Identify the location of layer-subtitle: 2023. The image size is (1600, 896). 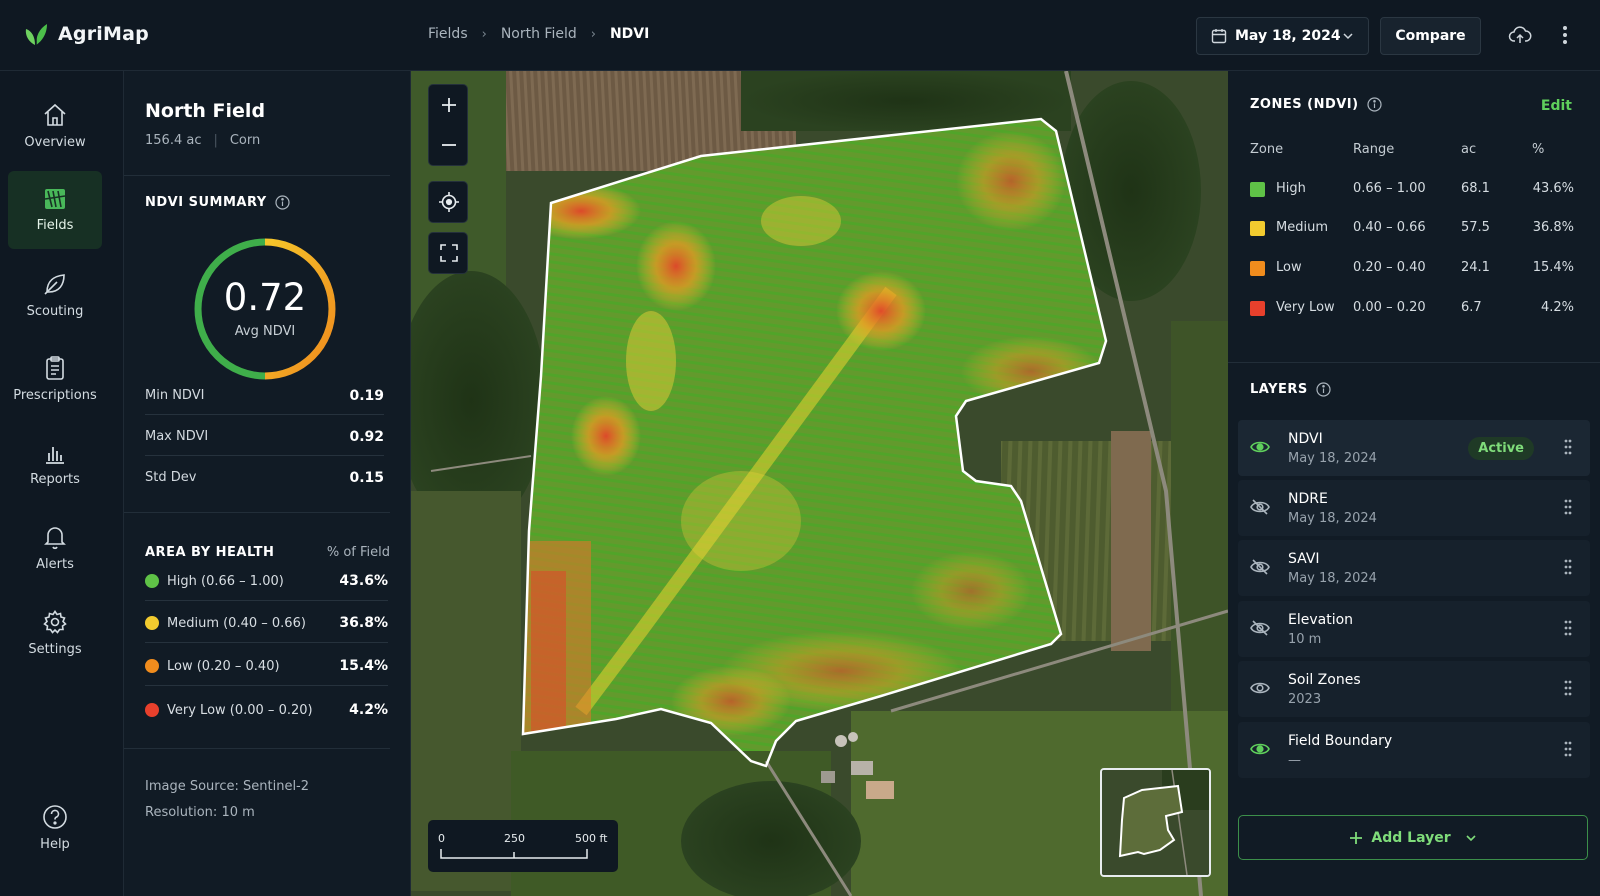
(1305, 699).